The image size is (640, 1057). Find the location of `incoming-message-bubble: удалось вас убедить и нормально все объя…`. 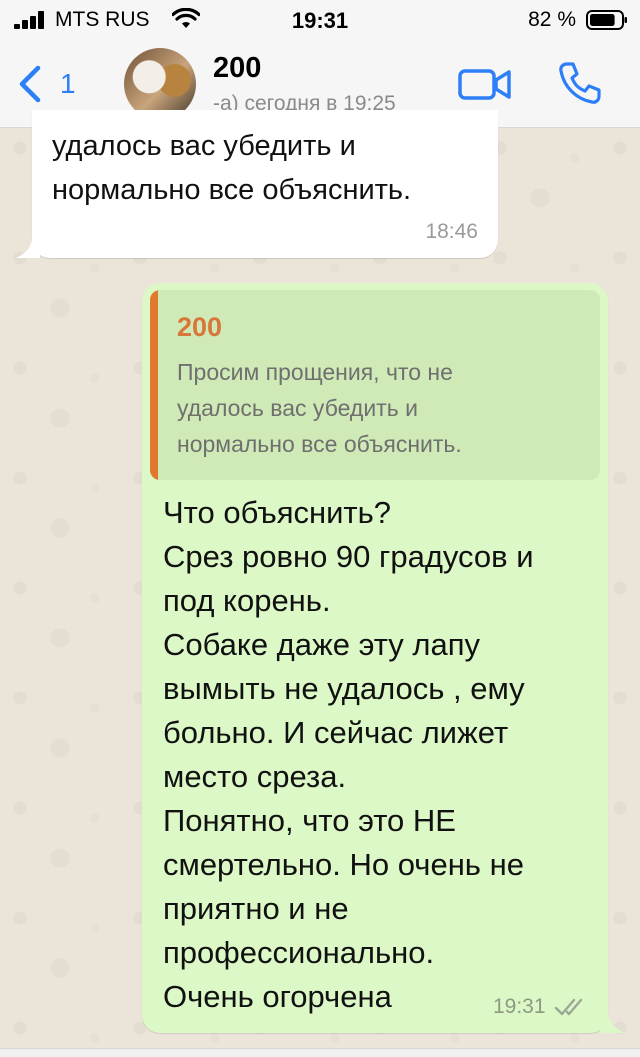

incoming-message-bubble: удалось вас убедить и нормально все объя… is located at coordinates (257, 184).